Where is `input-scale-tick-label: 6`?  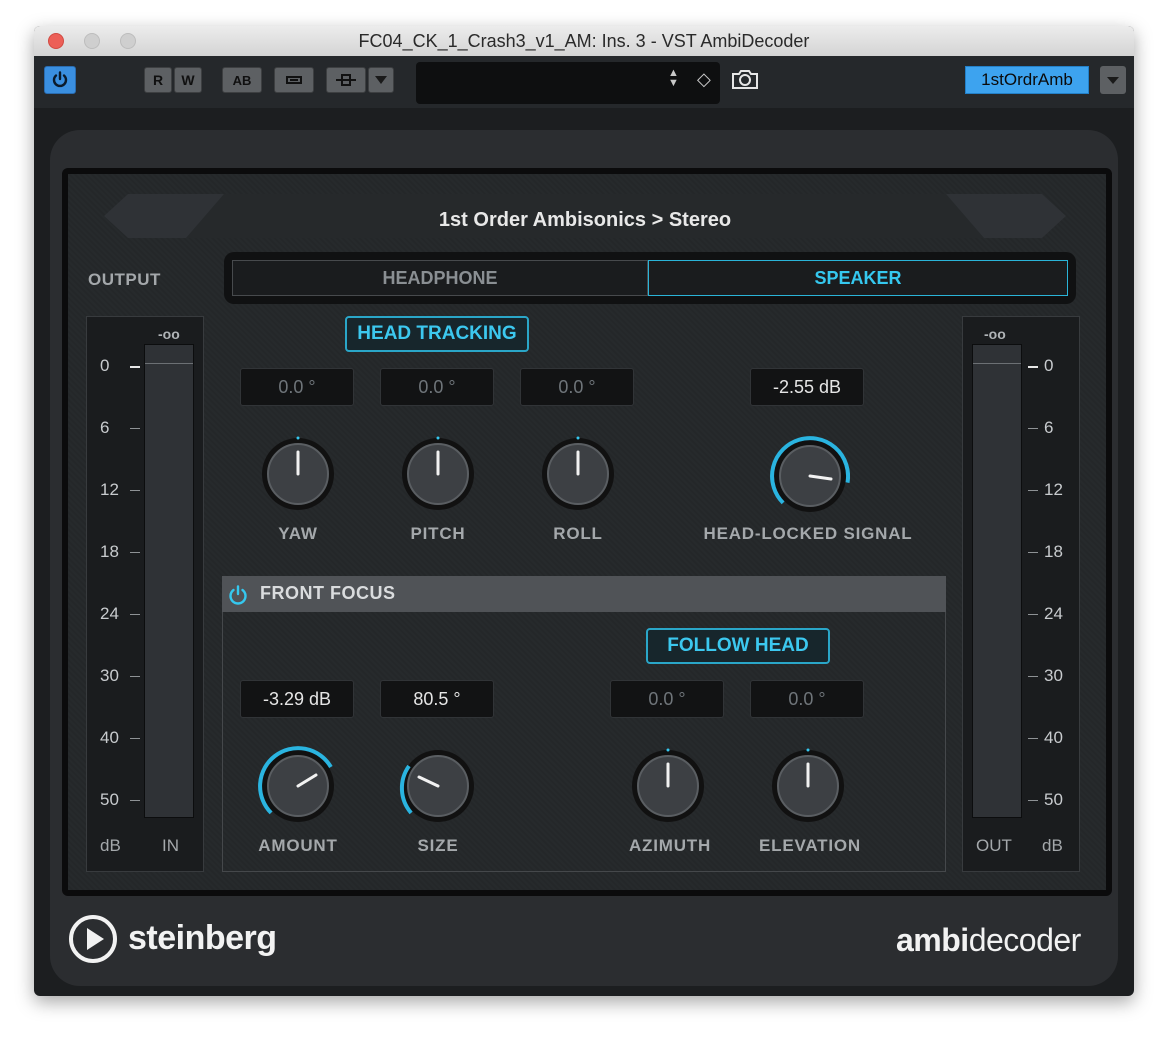 input-scale-tick-label: 6 is located at coordinates (105, 427).